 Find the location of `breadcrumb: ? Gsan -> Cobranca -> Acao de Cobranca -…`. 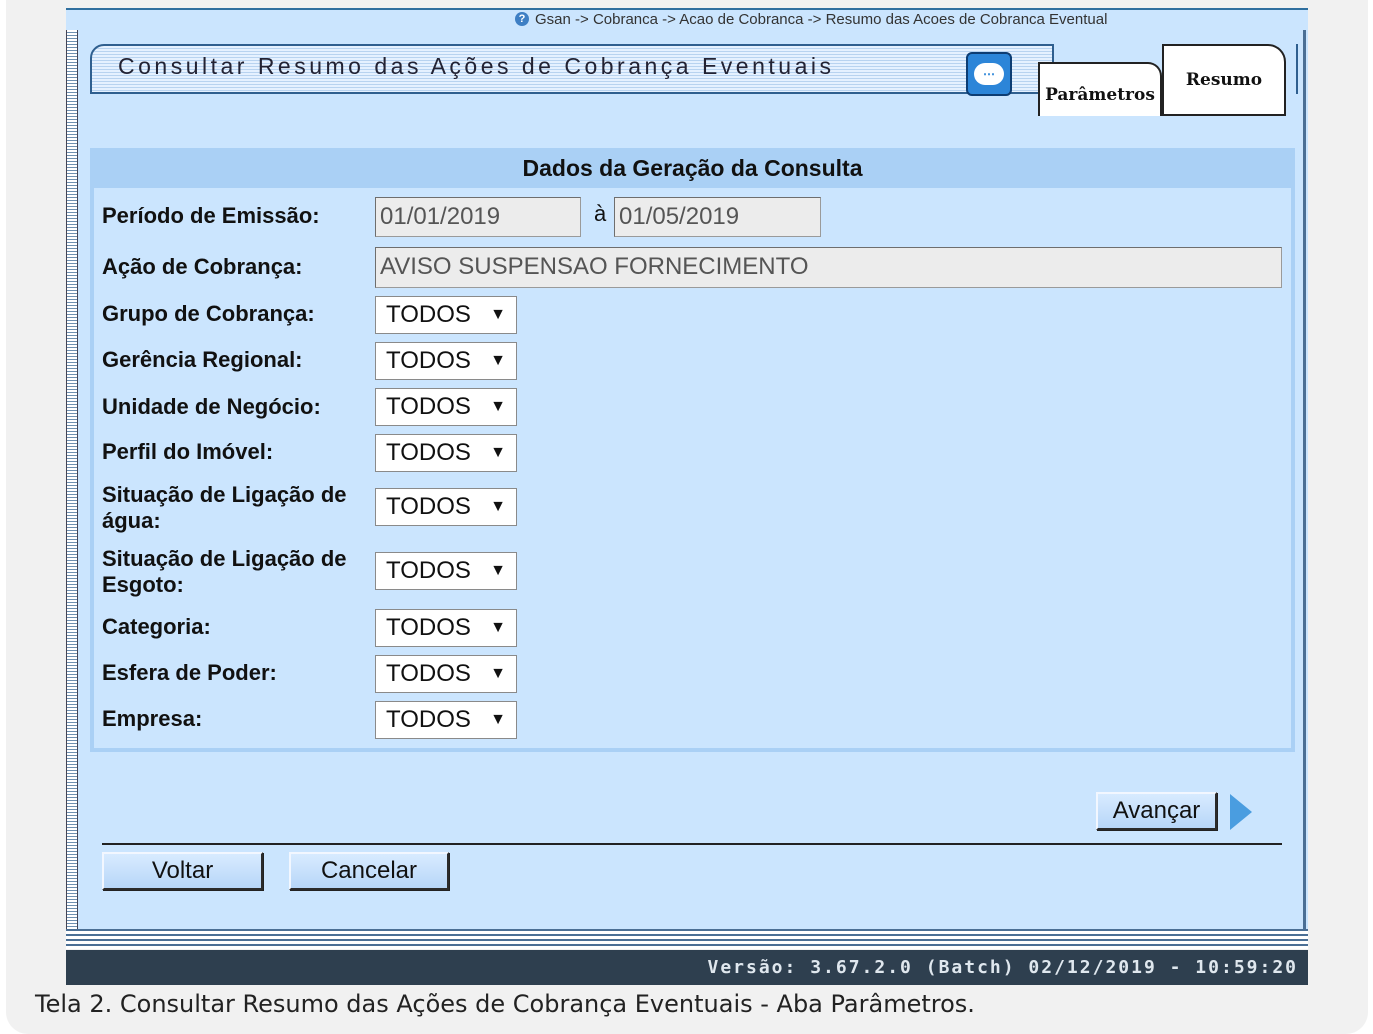

breadcrumb: ? Gsan -> Cobranca -> Acao de Cobranca -… is located at coordinates (911, 19).